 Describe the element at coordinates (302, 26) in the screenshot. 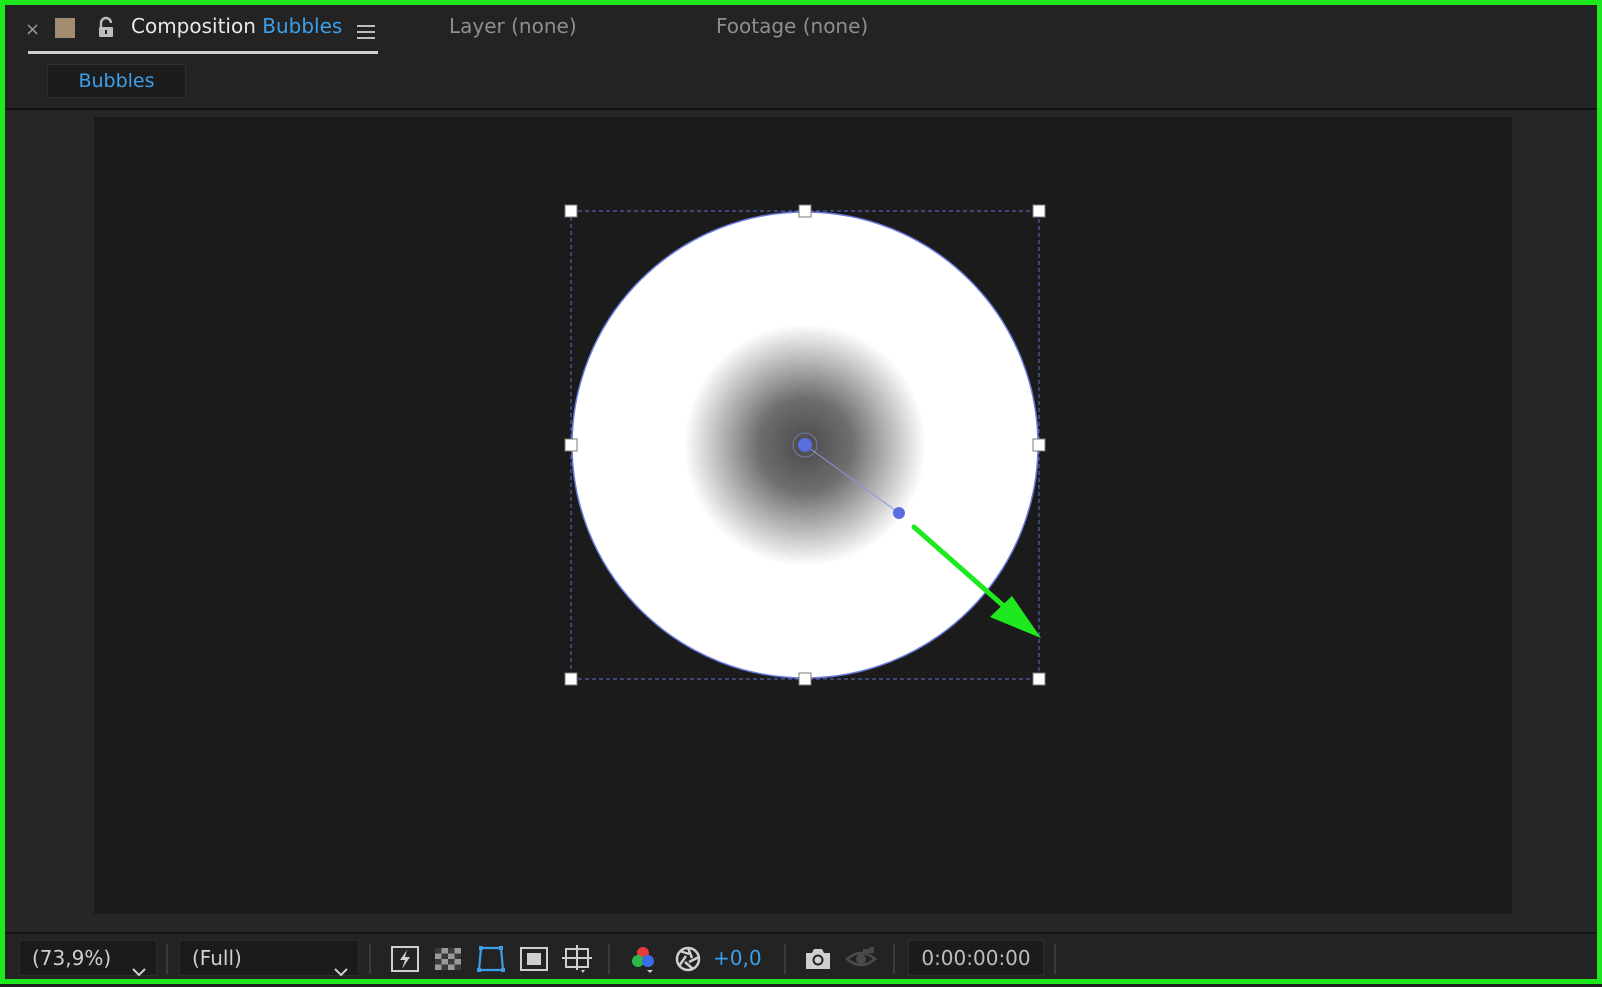

I see `tab-composition-name: Bubbles` at that location.